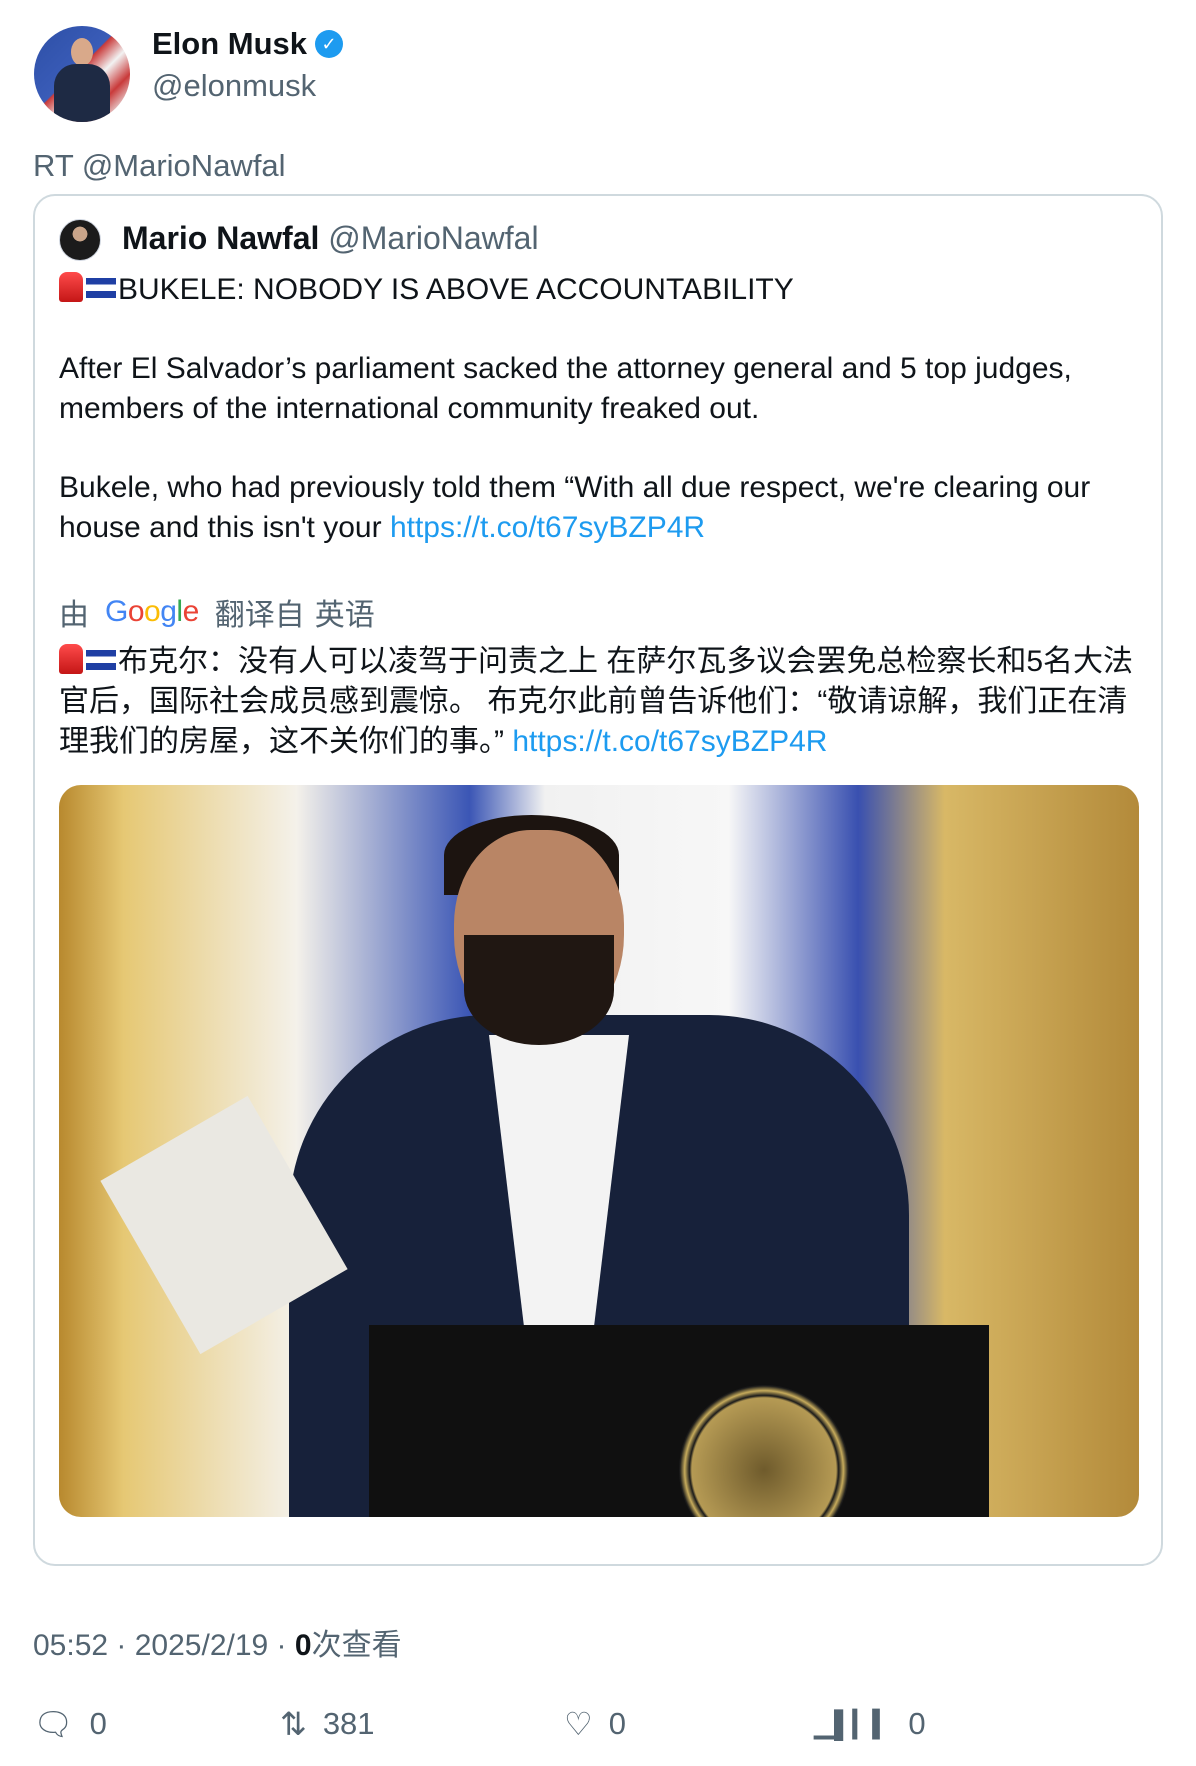 This screenshot has height=1766, width=1196. What do you see at coordinates (293, 1724) in the screenshot?
I see `retweet-icon: ⇅` at bounding box center [293, 1724].